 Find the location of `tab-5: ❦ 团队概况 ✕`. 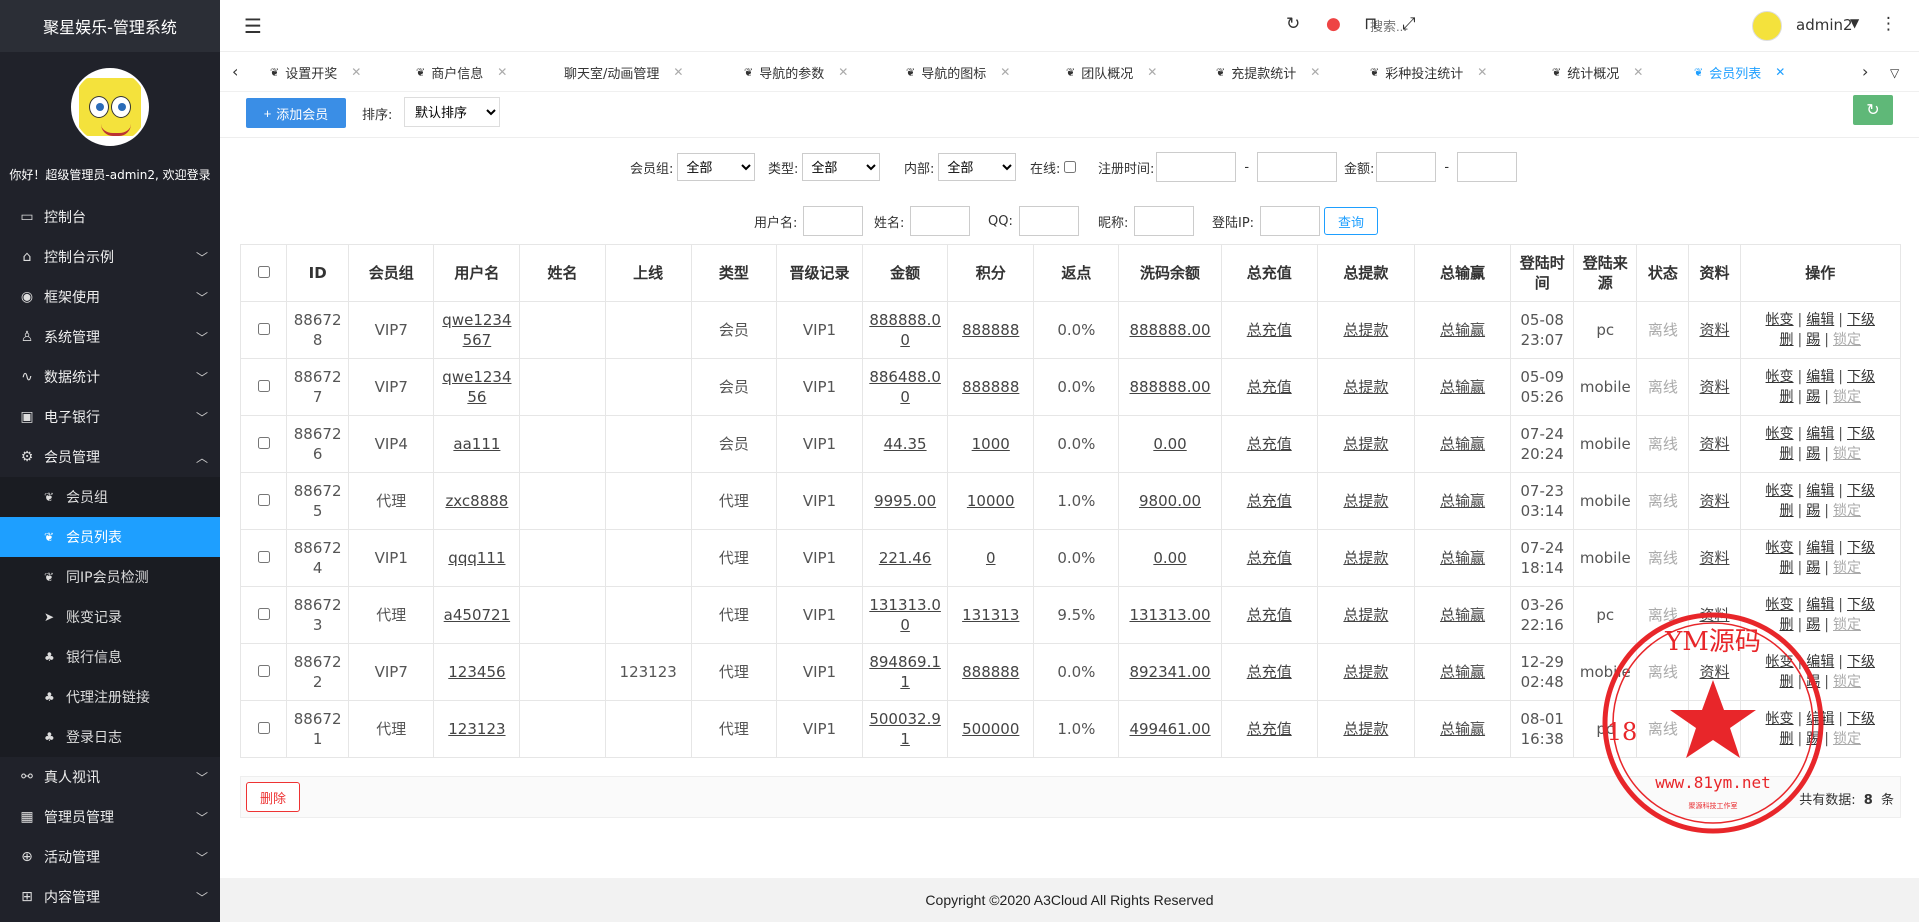

tab-5: ❦ 团队概况 ✕ is located at coordinates (1112, 72).